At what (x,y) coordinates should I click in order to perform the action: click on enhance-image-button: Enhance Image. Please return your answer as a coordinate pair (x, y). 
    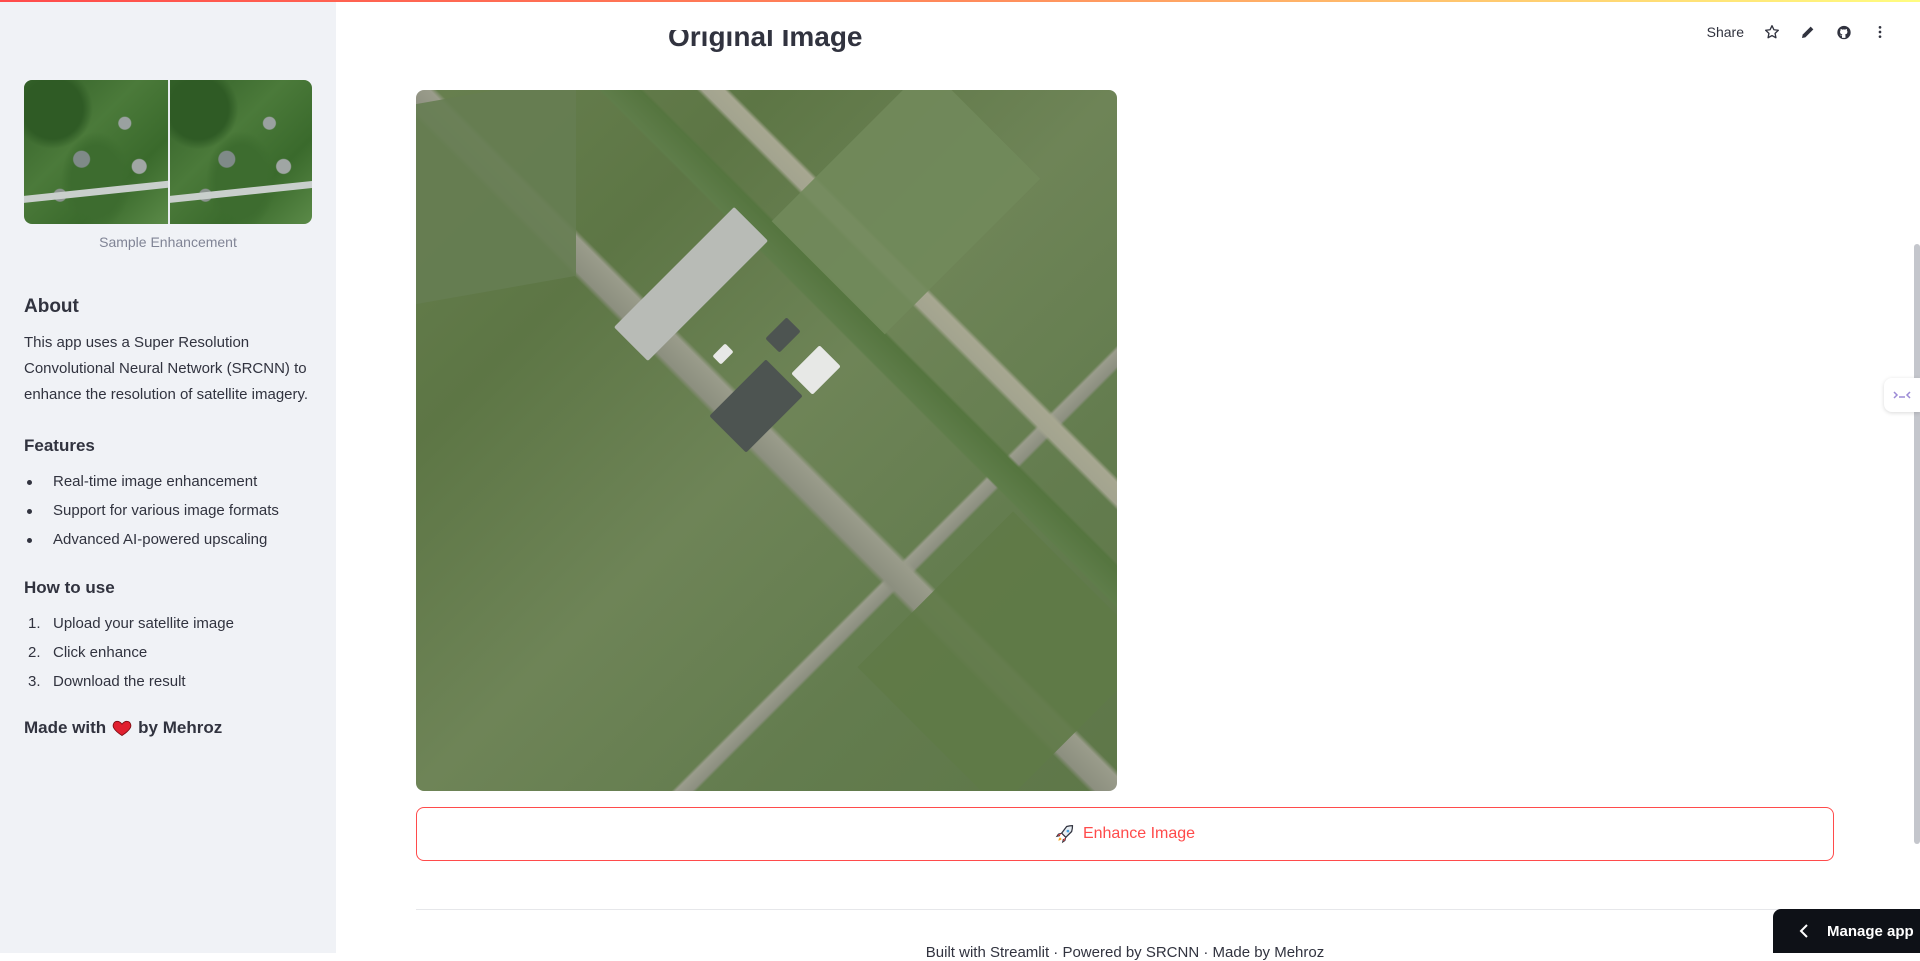
    Looking at the image, I should click on (1125, 834).